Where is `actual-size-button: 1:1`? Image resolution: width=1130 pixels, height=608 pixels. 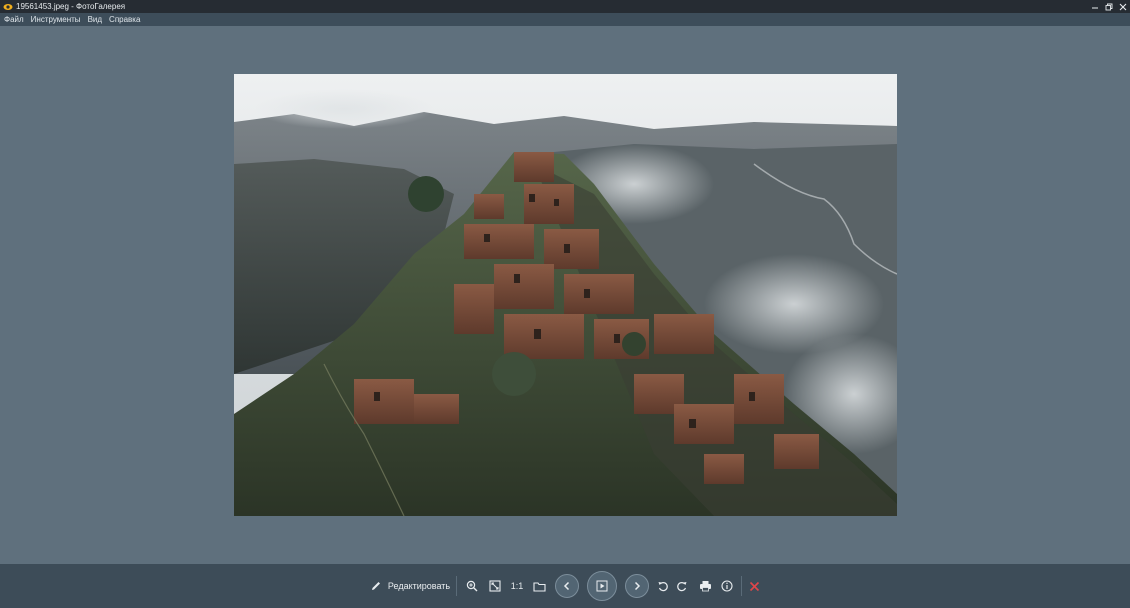 actual-size-button: 1:1 is located at coordinates (517, 586).